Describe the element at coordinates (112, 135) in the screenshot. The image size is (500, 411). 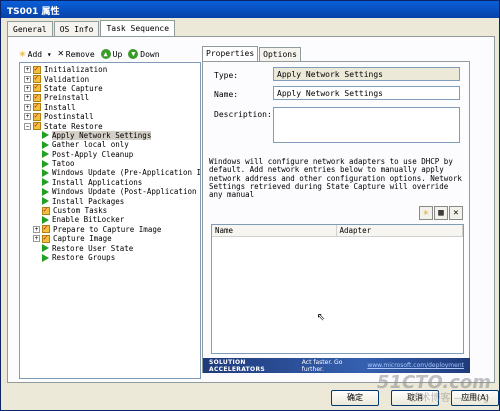
I see `tree-node: Apply Network Settings` at that location.